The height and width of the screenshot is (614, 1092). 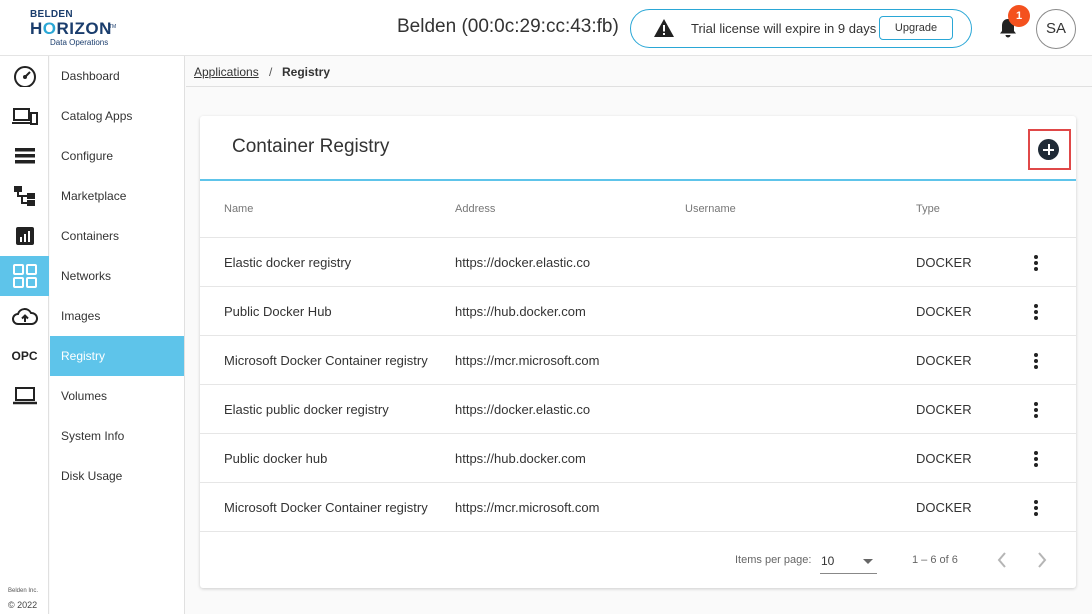 I want to click on apps-grid-icon, so click(x=24, y=276).